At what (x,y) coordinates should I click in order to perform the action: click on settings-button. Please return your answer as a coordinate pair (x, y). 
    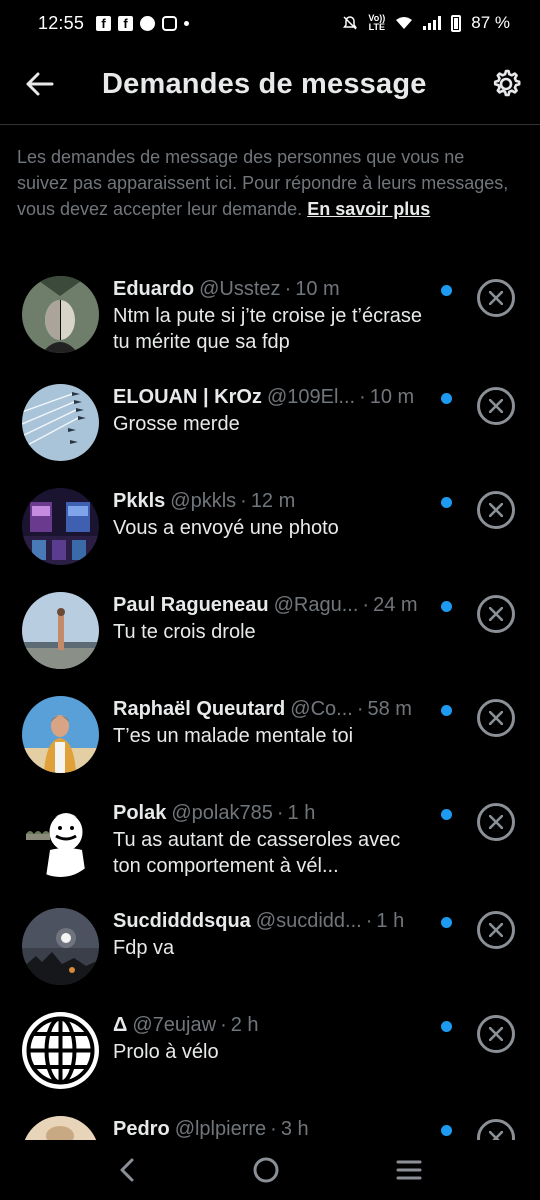
    Looking at the image, I should click on (506, 84).